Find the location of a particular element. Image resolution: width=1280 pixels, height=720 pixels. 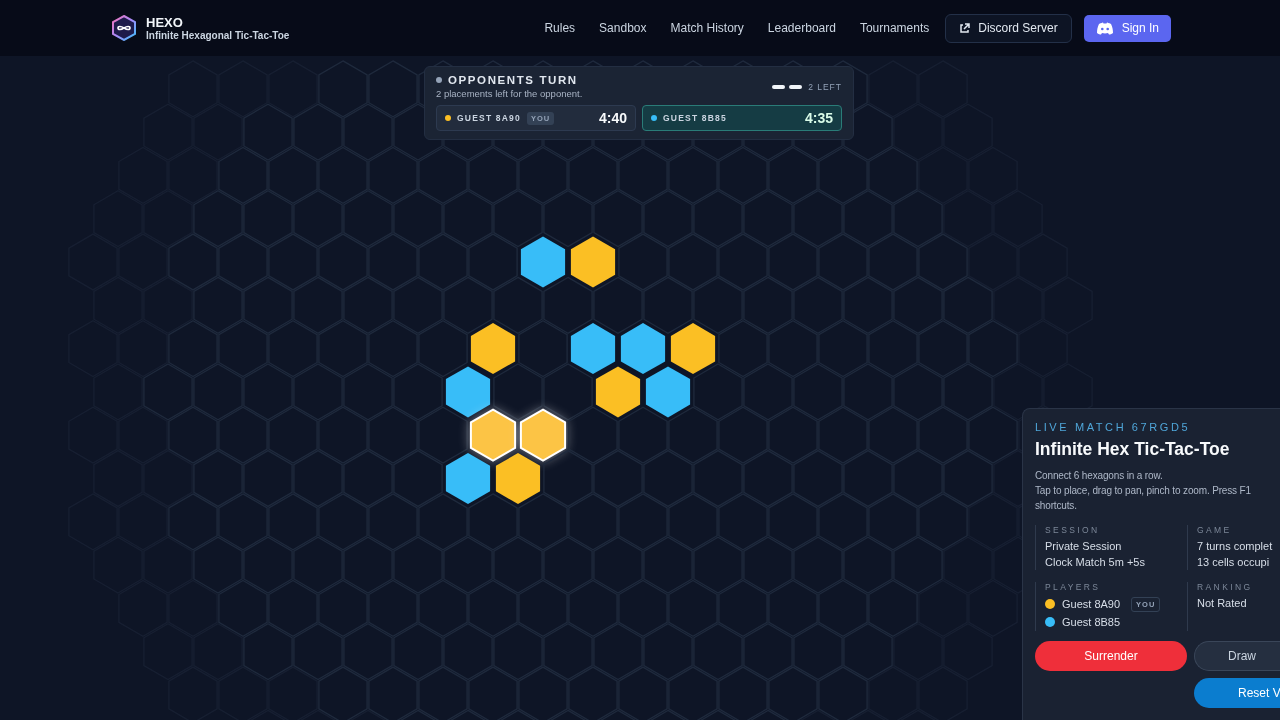

brand-name: HEXO is located at coordinates (165, 22).